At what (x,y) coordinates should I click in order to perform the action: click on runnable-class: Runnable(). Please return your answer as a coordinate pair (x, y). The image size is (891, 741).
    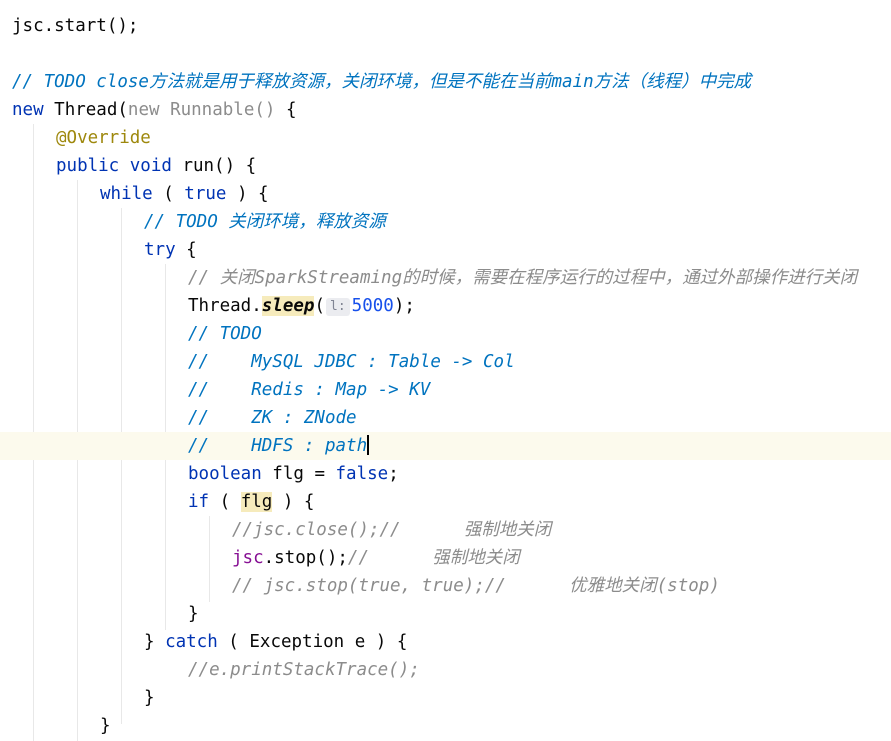
    Looking at the image, I should click on (223, 110).